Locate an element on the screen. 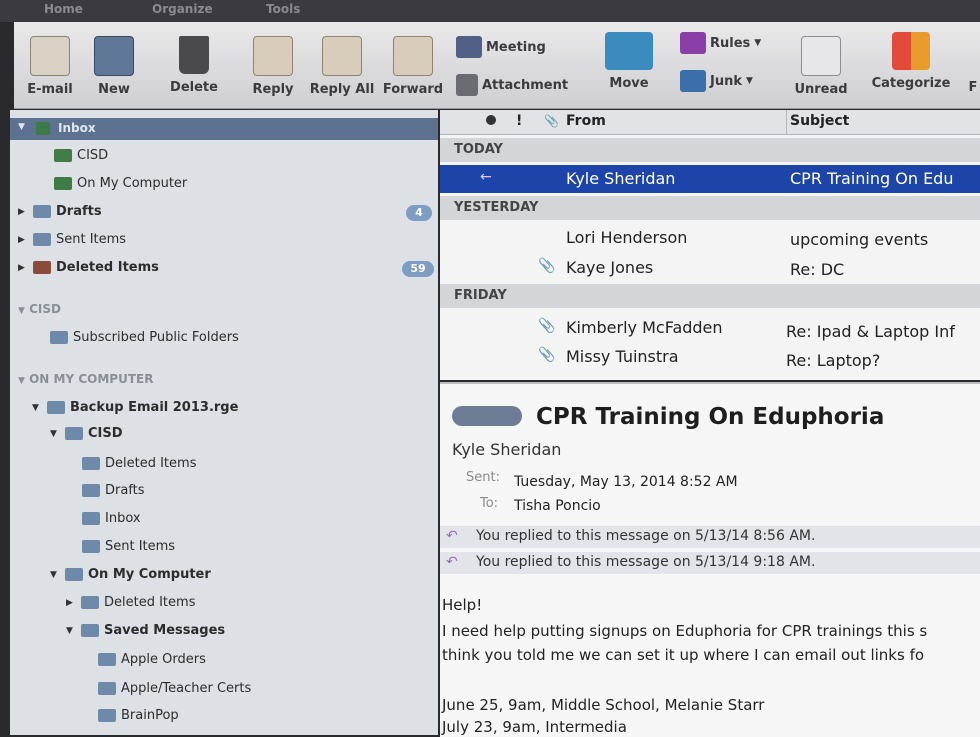 The image size is (980, 737). attachment-button: Attachment is located at coordinates (512, 85).